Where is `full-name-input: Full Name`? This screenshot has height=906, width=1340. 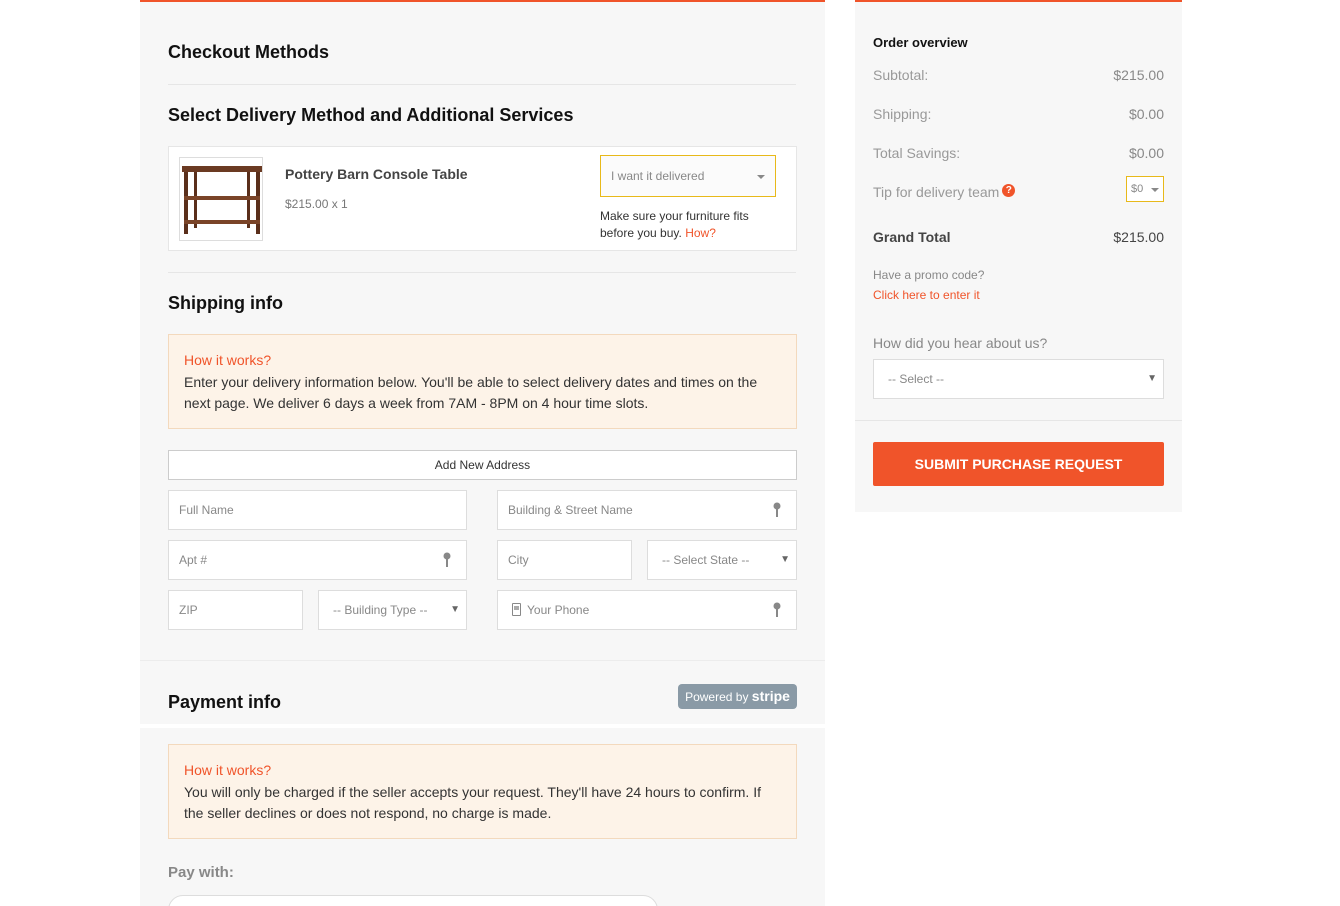
full-name-input: Full Name is located at coordinates (317, 510).